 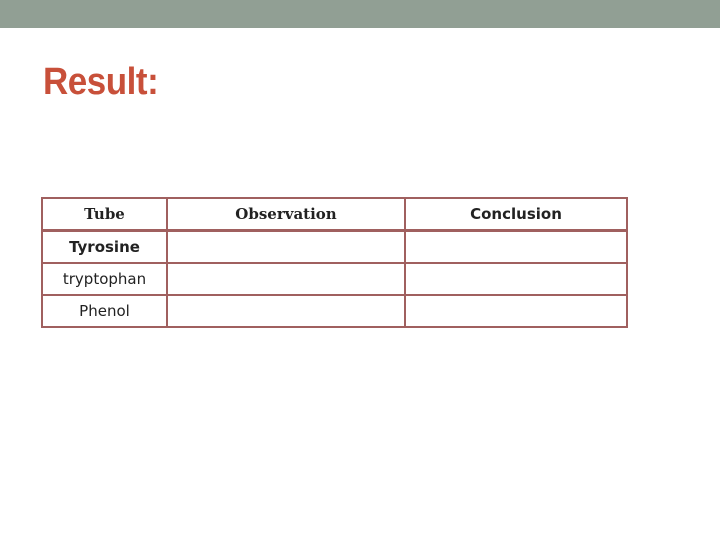 I want to click on table-row: Phenol, so click(x=334, y=311).